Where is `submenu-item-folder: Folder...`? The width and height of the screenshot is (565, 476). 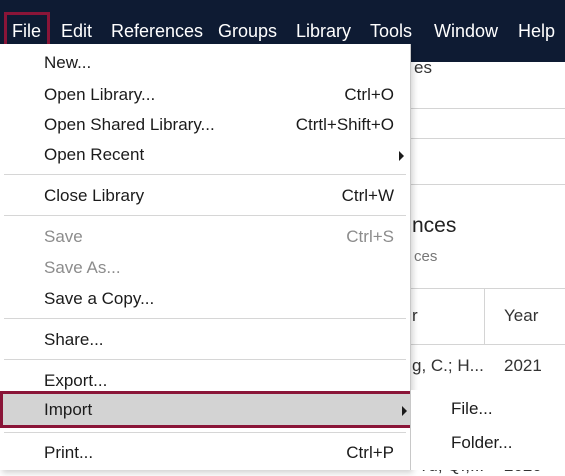 submenu-item-folder: Folder... is located at coordinates (488, 443).